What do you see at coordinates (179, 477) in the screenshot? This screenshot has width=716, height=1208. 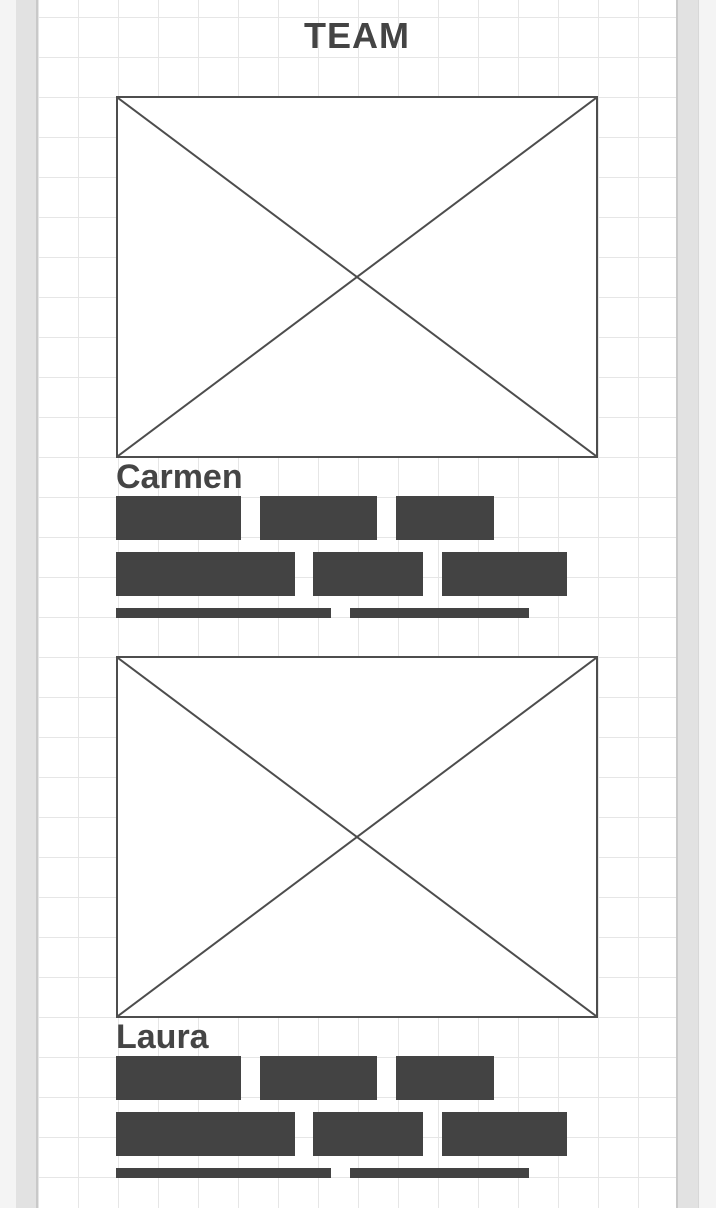 I see `member-name: Carmen` at bounding box center [179, 477].